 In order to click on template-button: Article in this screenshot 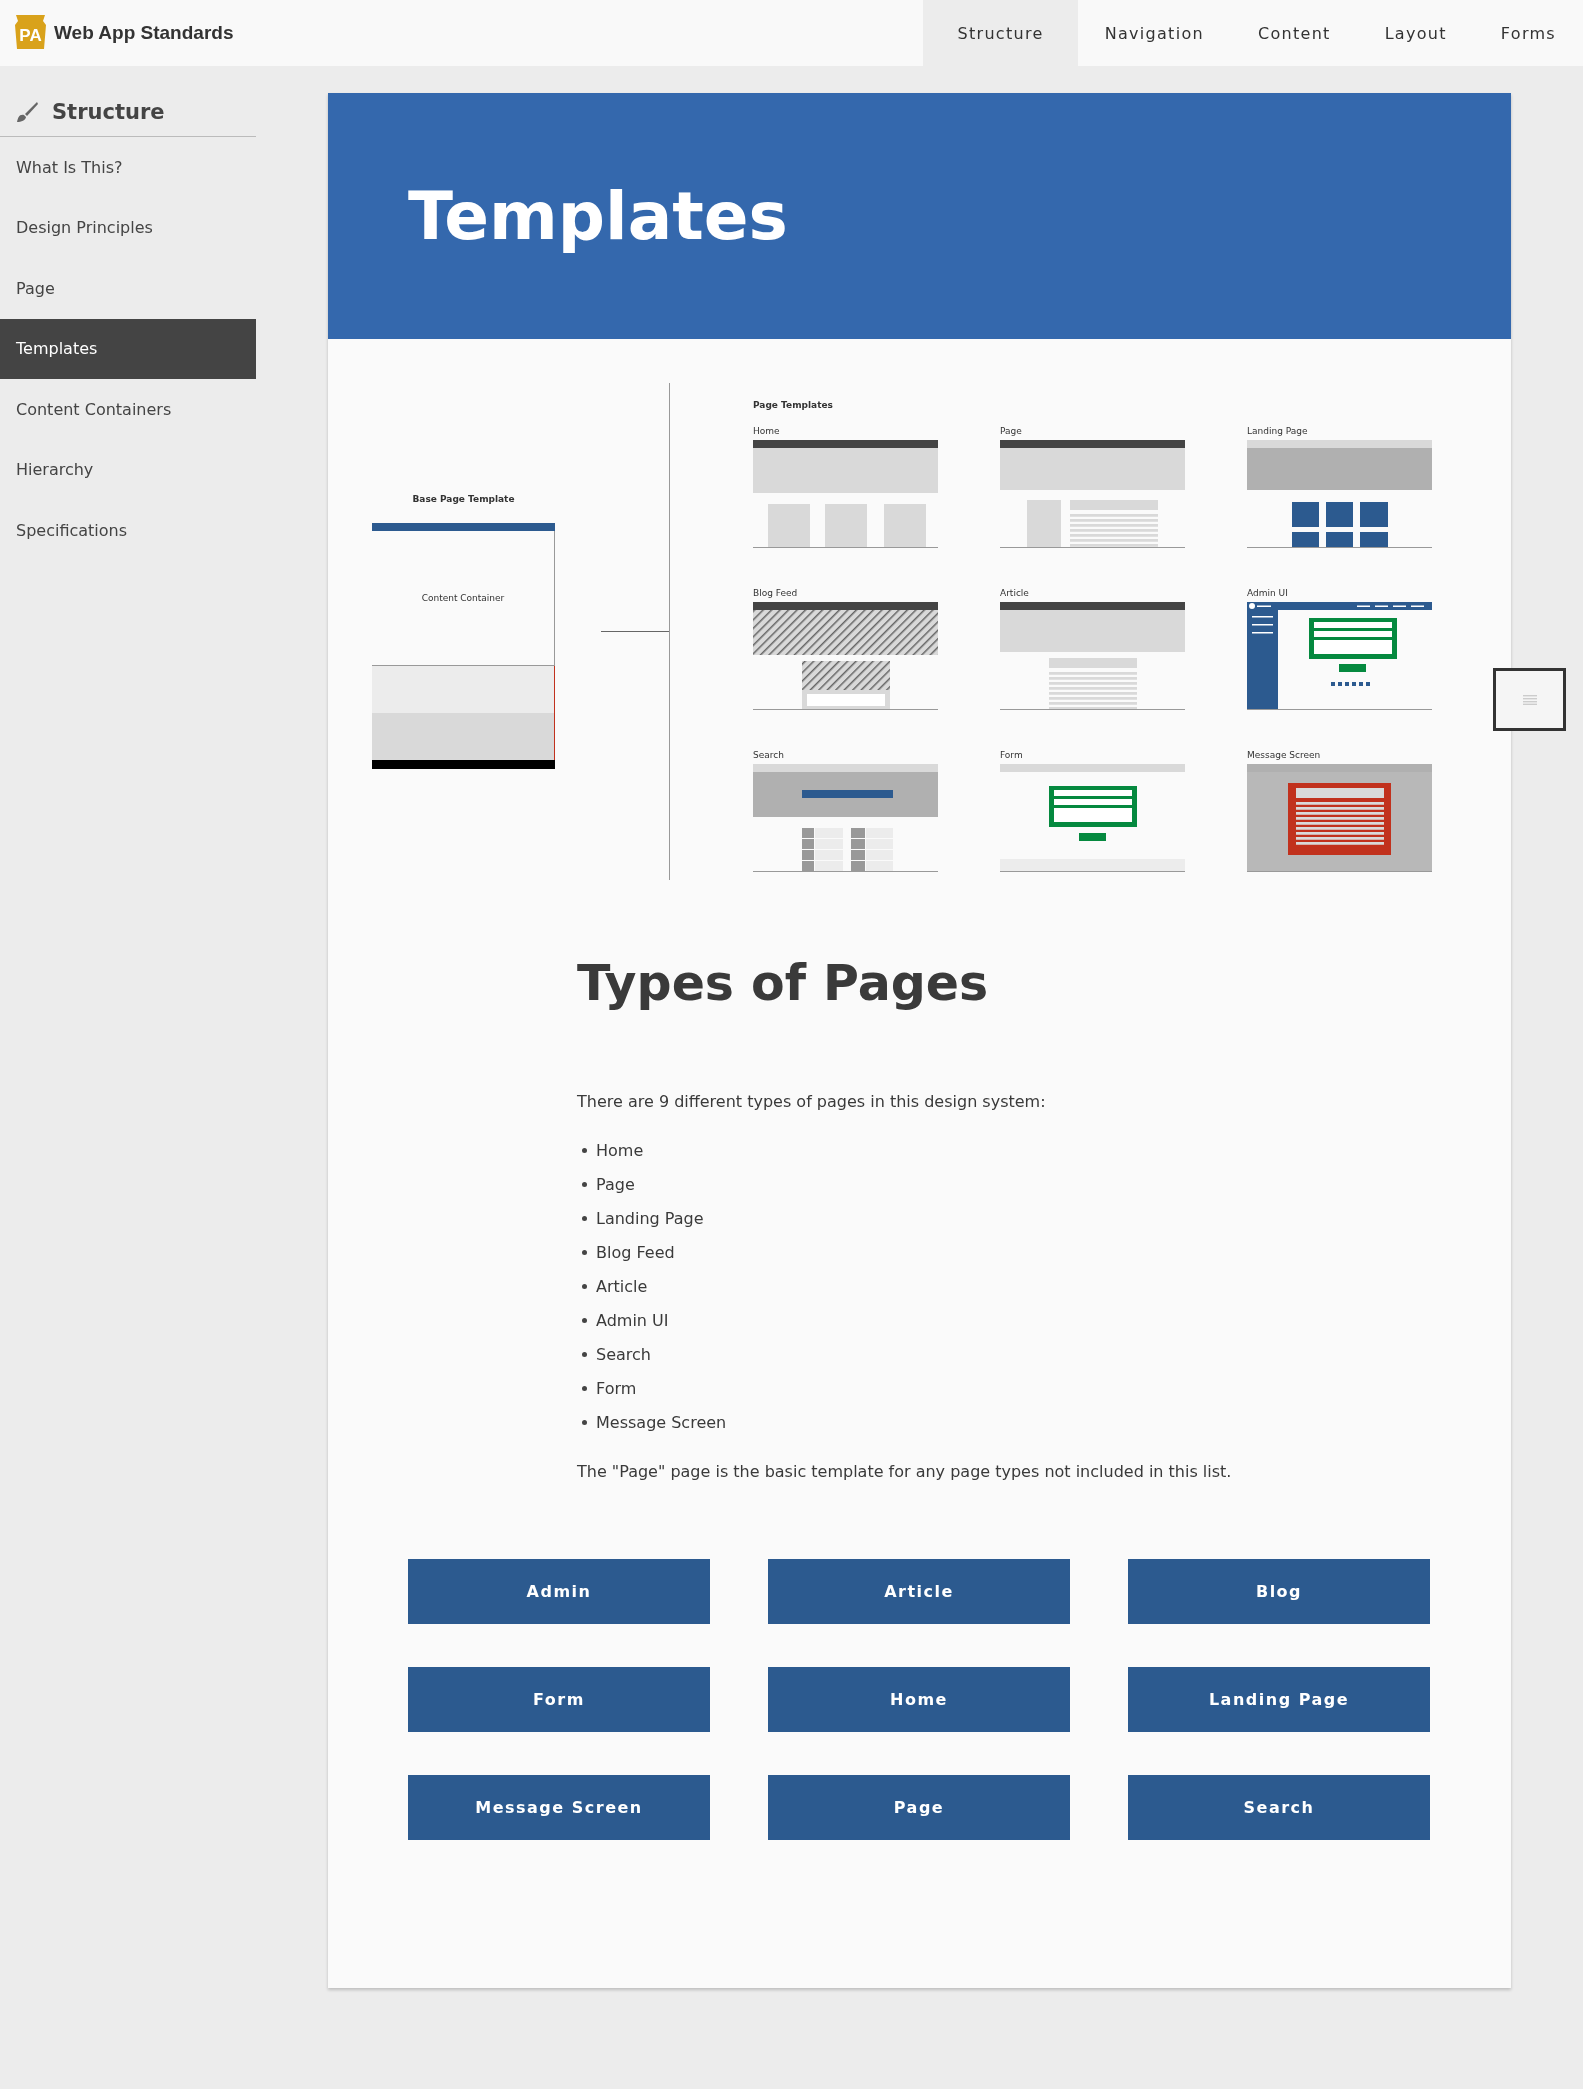, I will do `click(919, 1591)`.